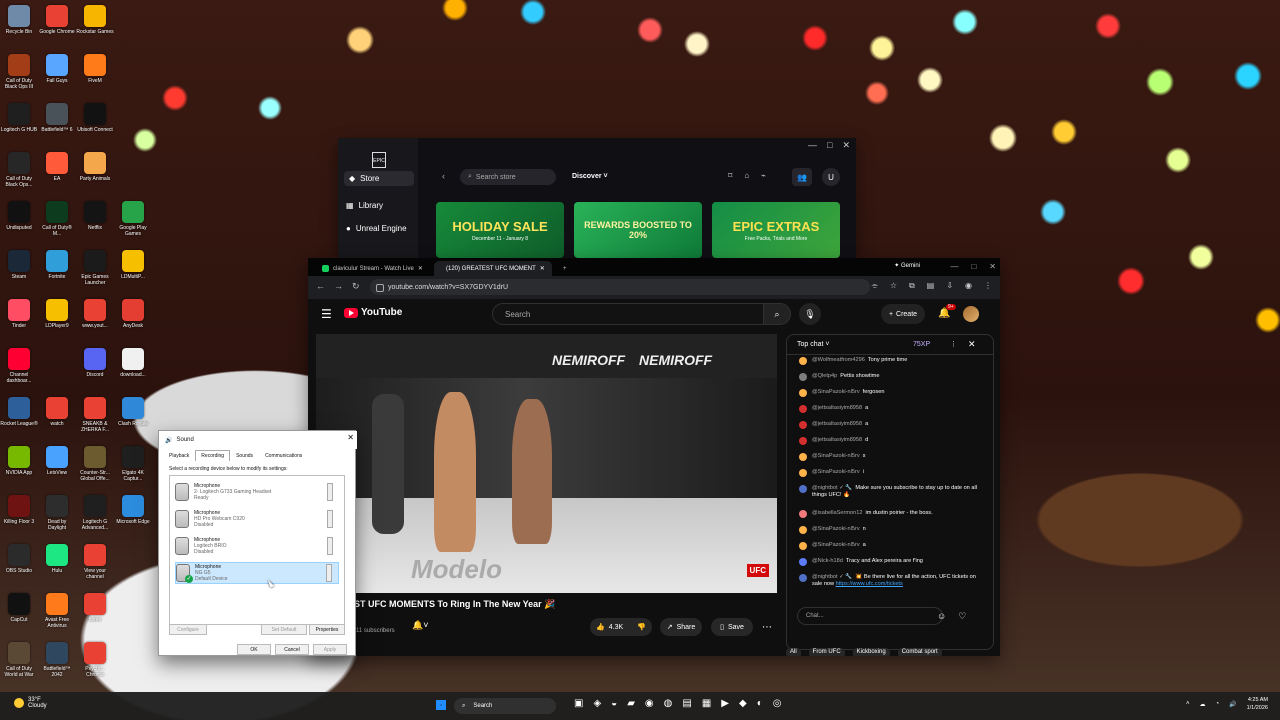  Describe the element at coordinates (912, 286) in the screenshot. I see `extensions-icon: ⧉` at that location.